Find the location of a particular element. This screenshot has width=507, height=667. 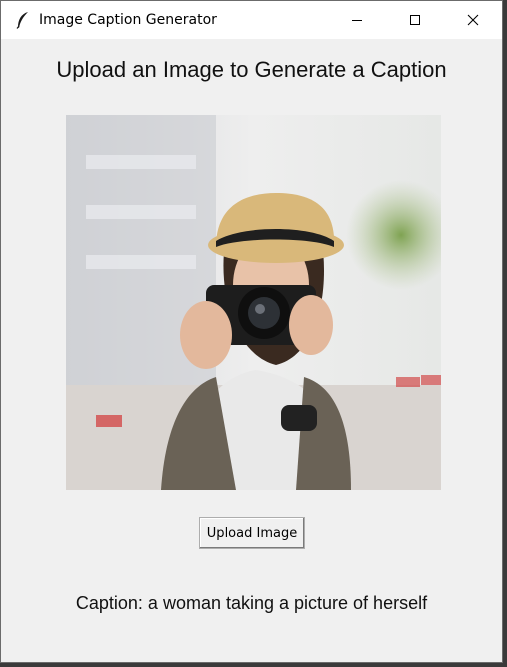

maximize-icon is located at coordinates (415, 20).